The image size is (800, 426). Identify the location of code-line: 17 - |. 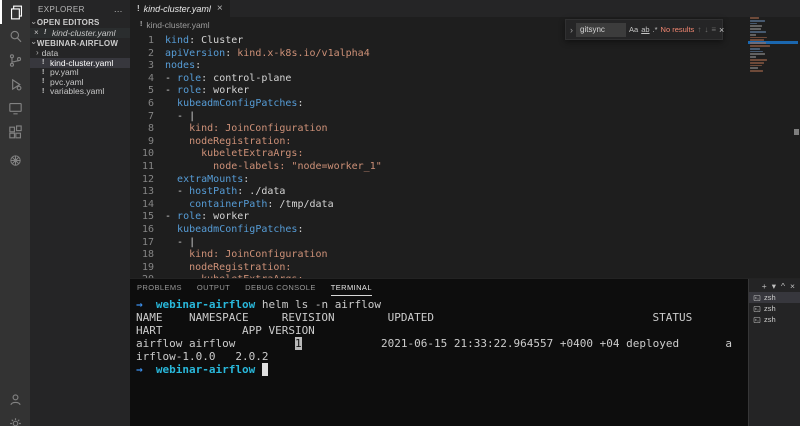
(442, 243).